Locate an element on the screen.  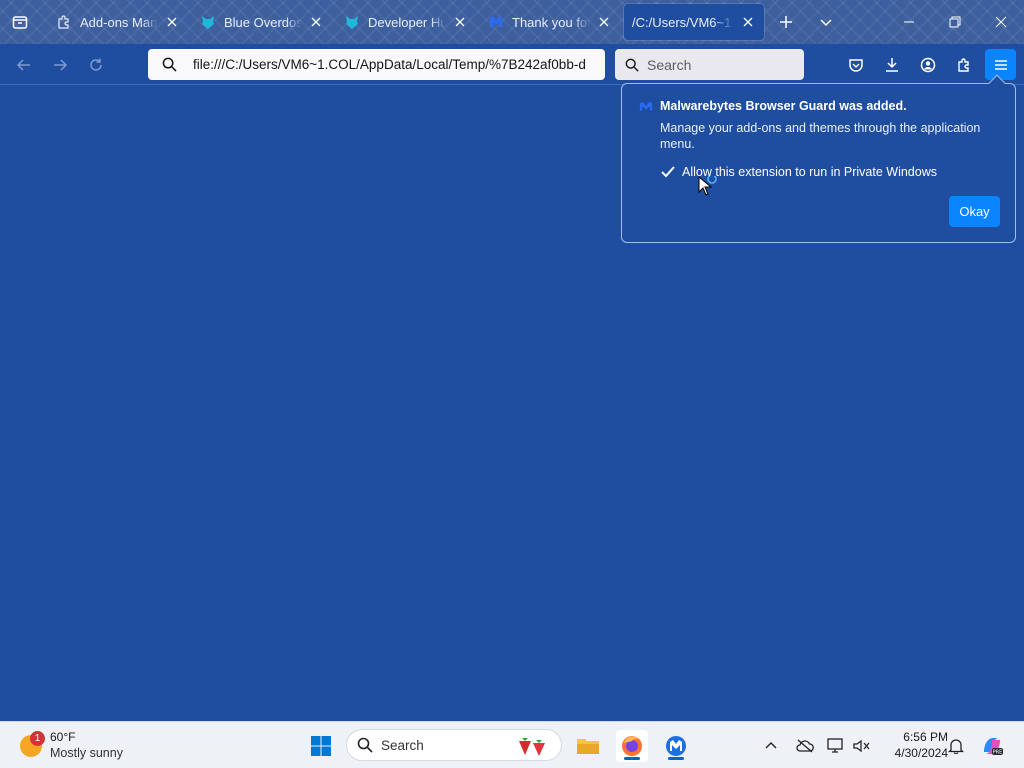
copilot-button: PRE is located at coordinates (992, 746).